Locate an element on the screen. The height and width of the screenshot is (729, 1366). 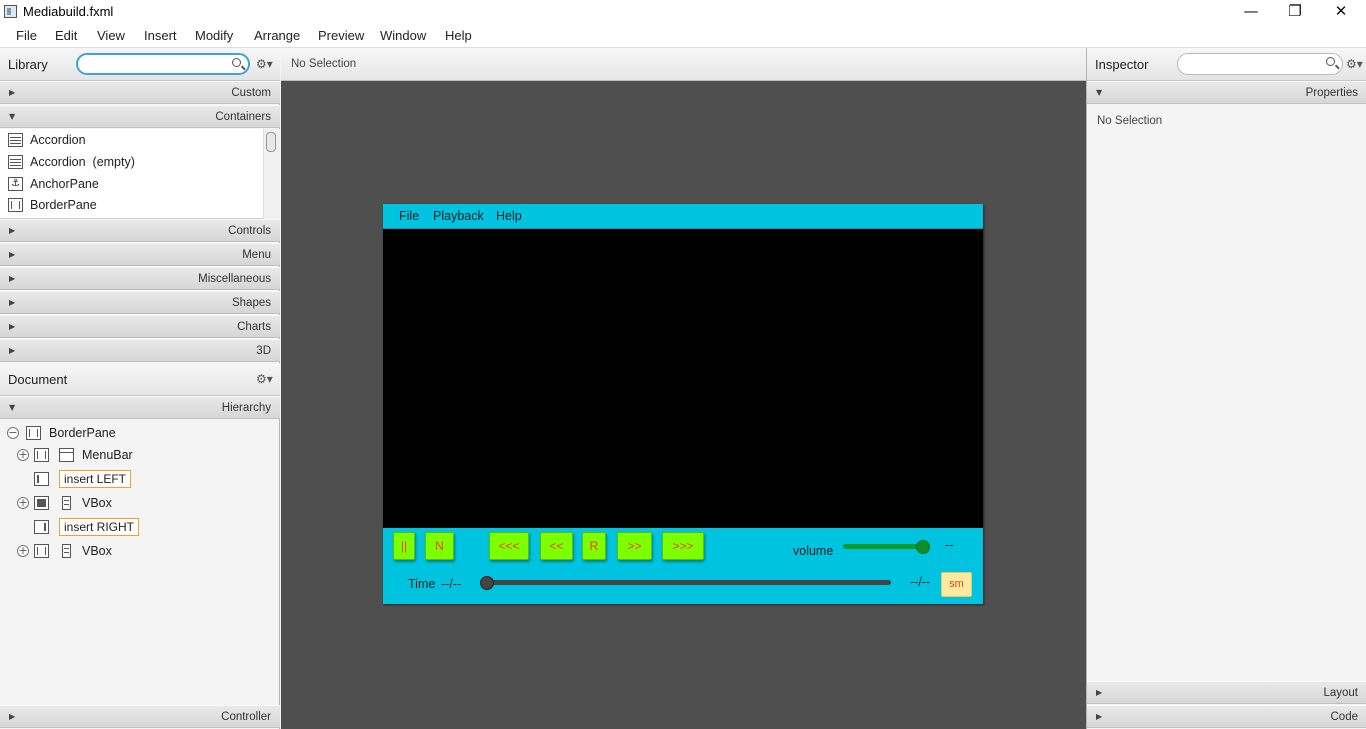
inspector-gear-icon: ⚙▾ is located at coordinates (1354, 64).